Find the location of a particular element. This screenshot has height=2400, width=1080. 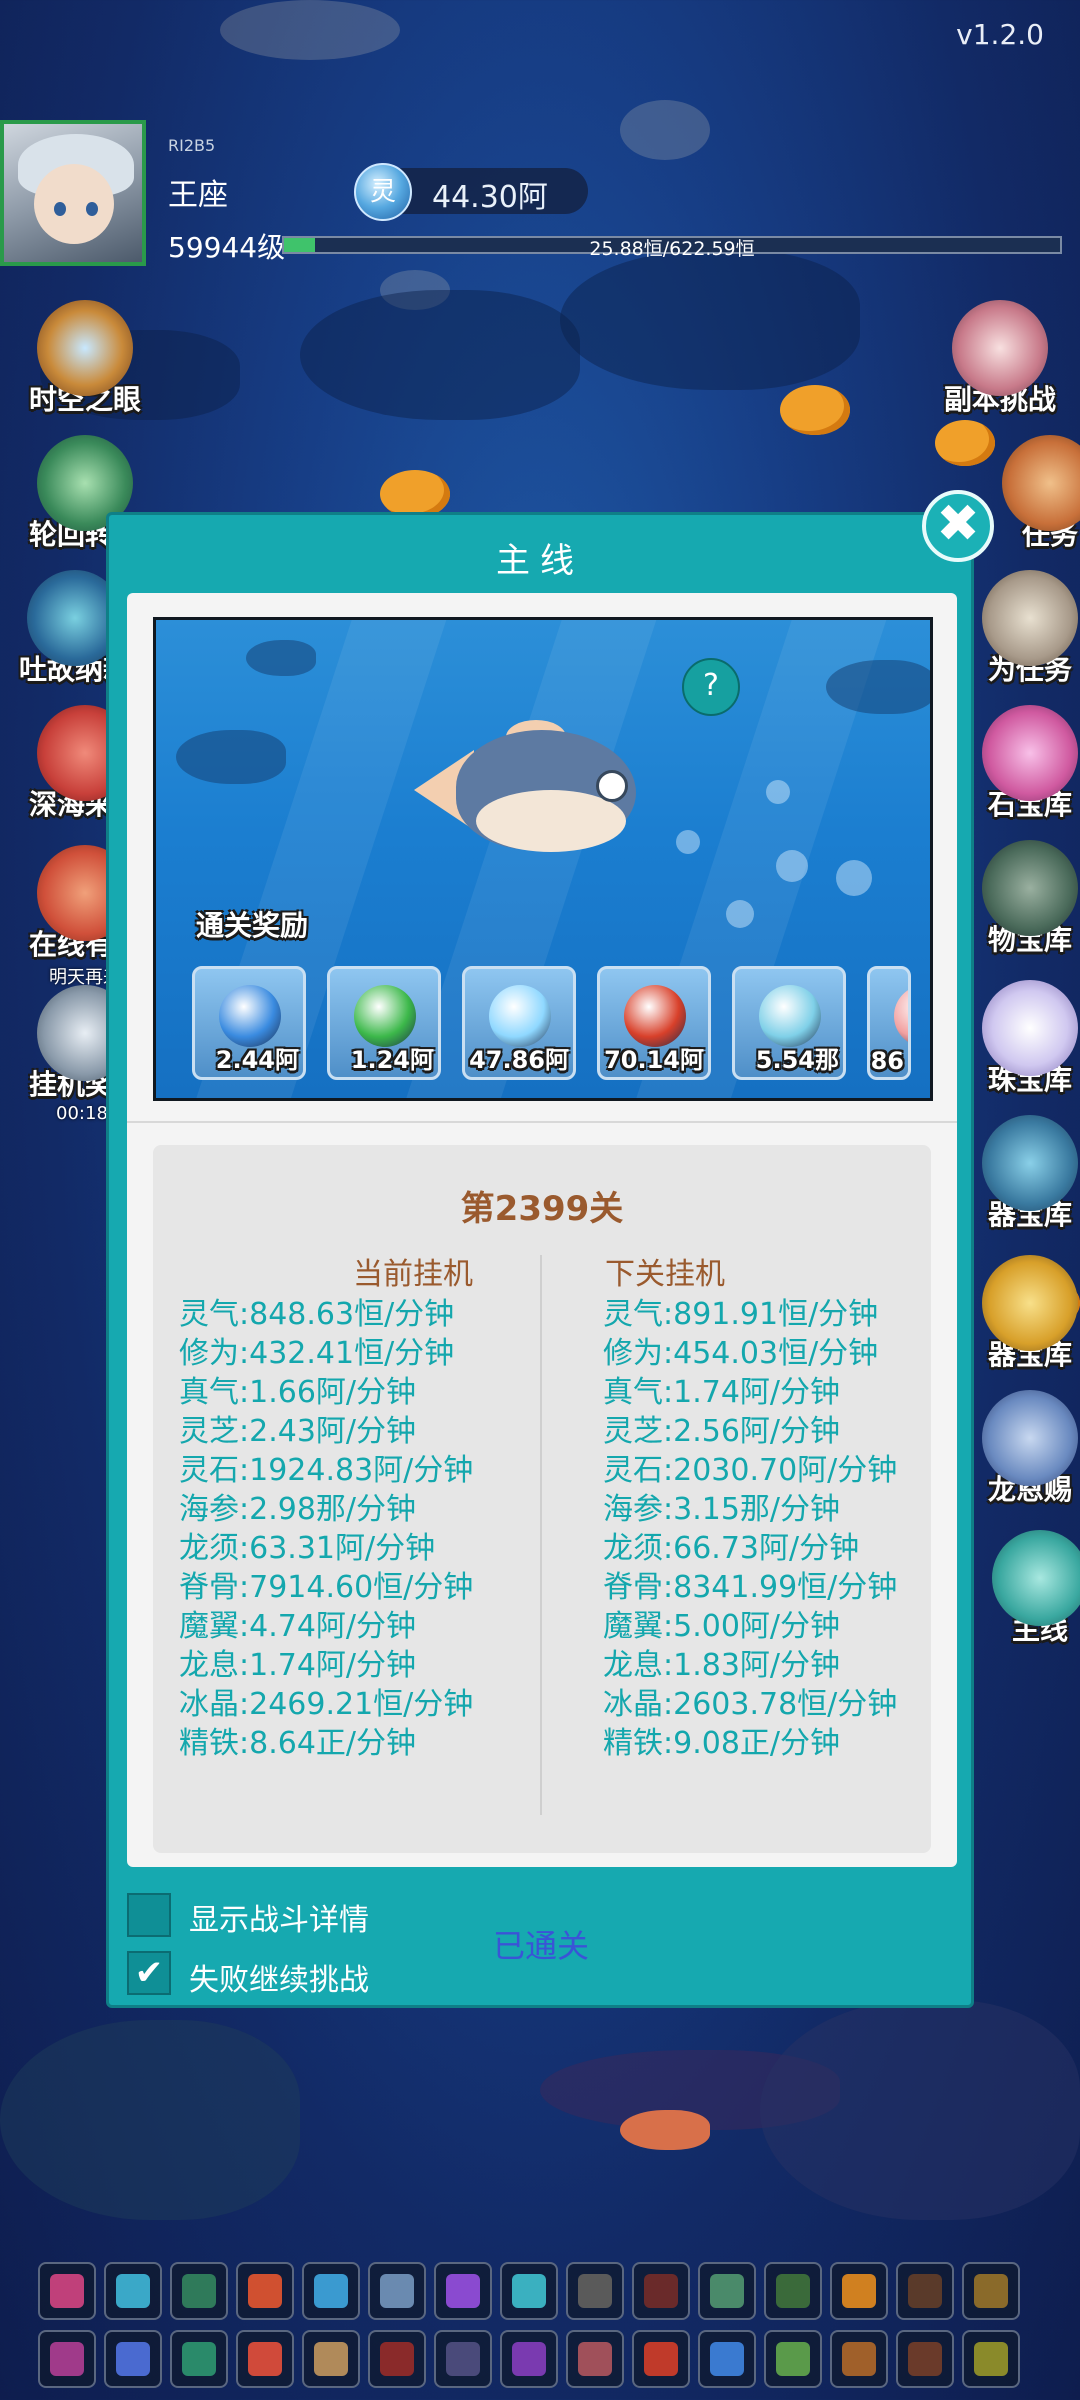

show-battle-details-label: 显示战斗详情 is located at coordinates (279, 1917).